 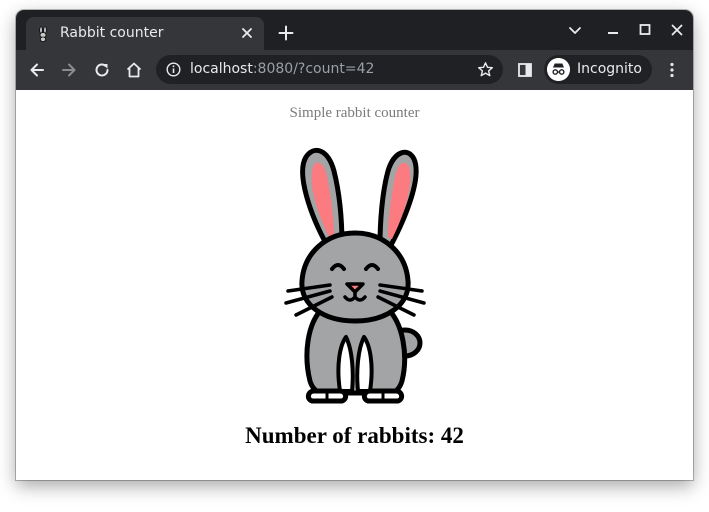 What do you see at coordinates (613, 30) in the screenshot?
I see `minimize-icon` at bounding box center [613, 30].